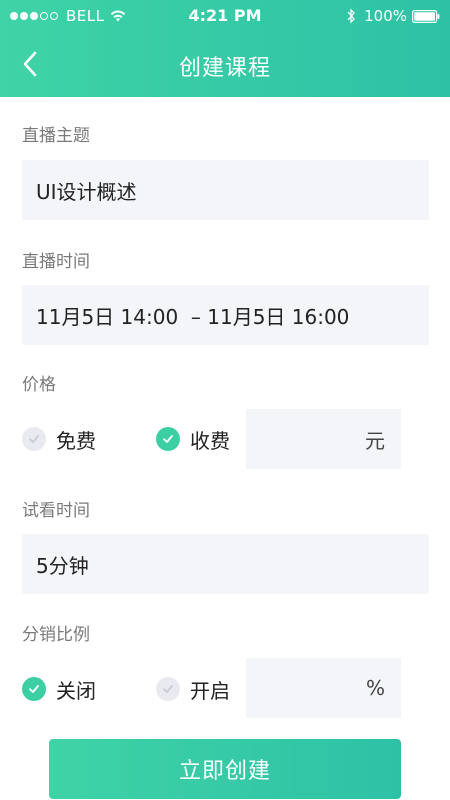 The height and width of the screenshot is (800, 450). I want to click on distribution-label: 分销比例, so click(56, 635).